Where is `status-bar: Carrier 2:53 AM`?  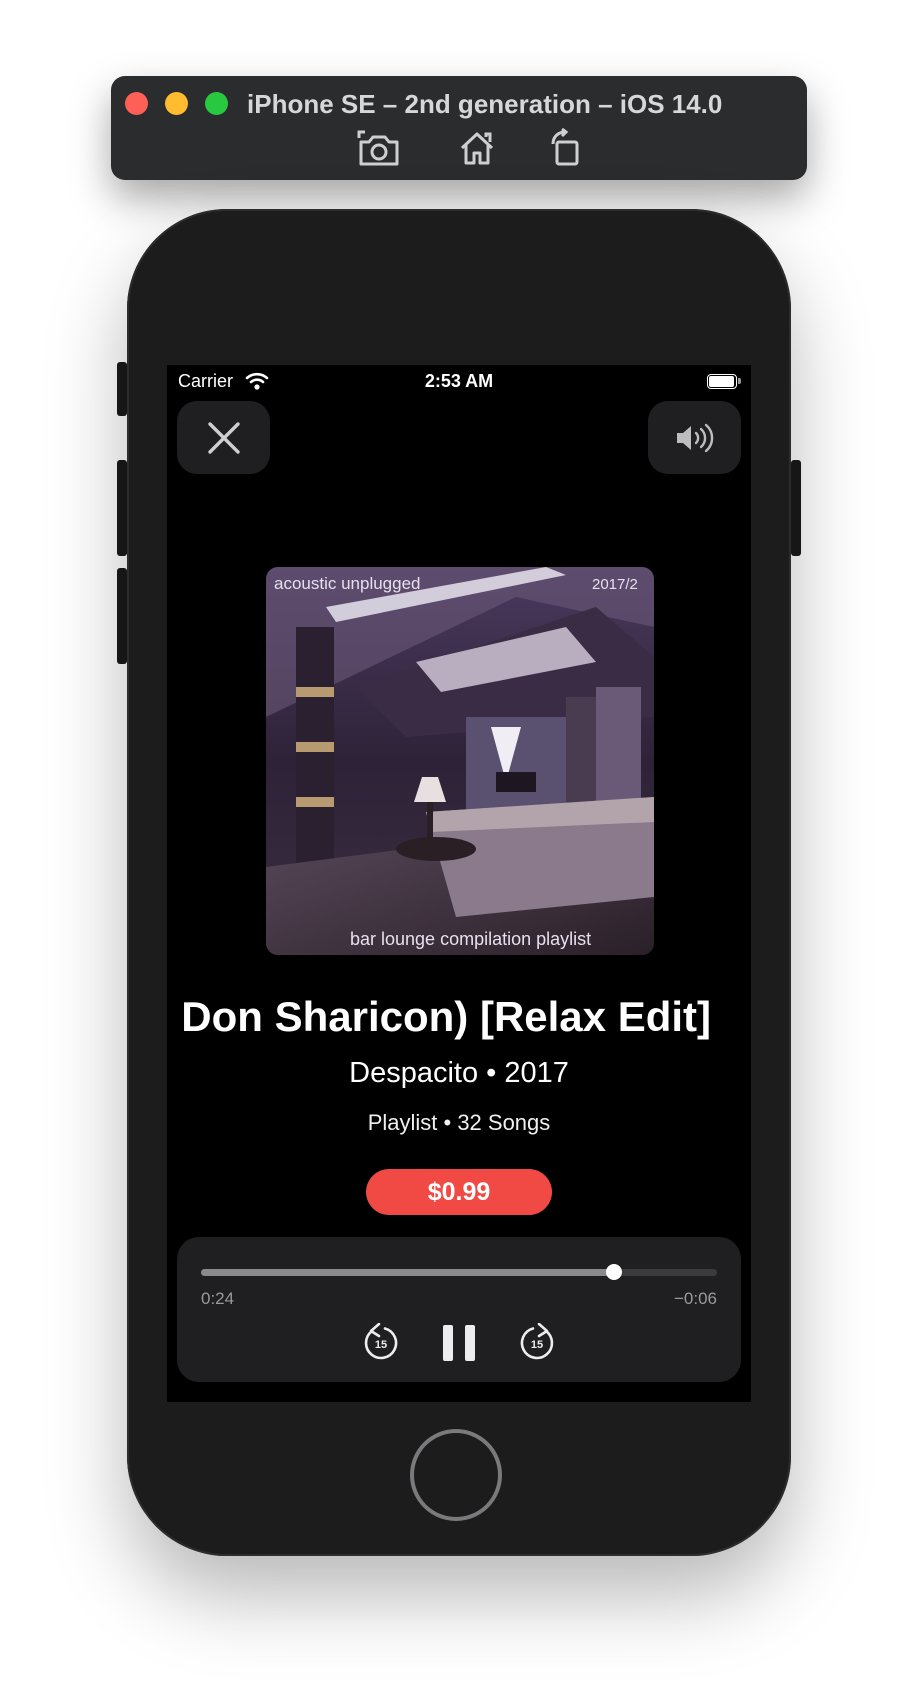 status-bar: Carrier 2:53 AM is located at coordinates (459, 381).